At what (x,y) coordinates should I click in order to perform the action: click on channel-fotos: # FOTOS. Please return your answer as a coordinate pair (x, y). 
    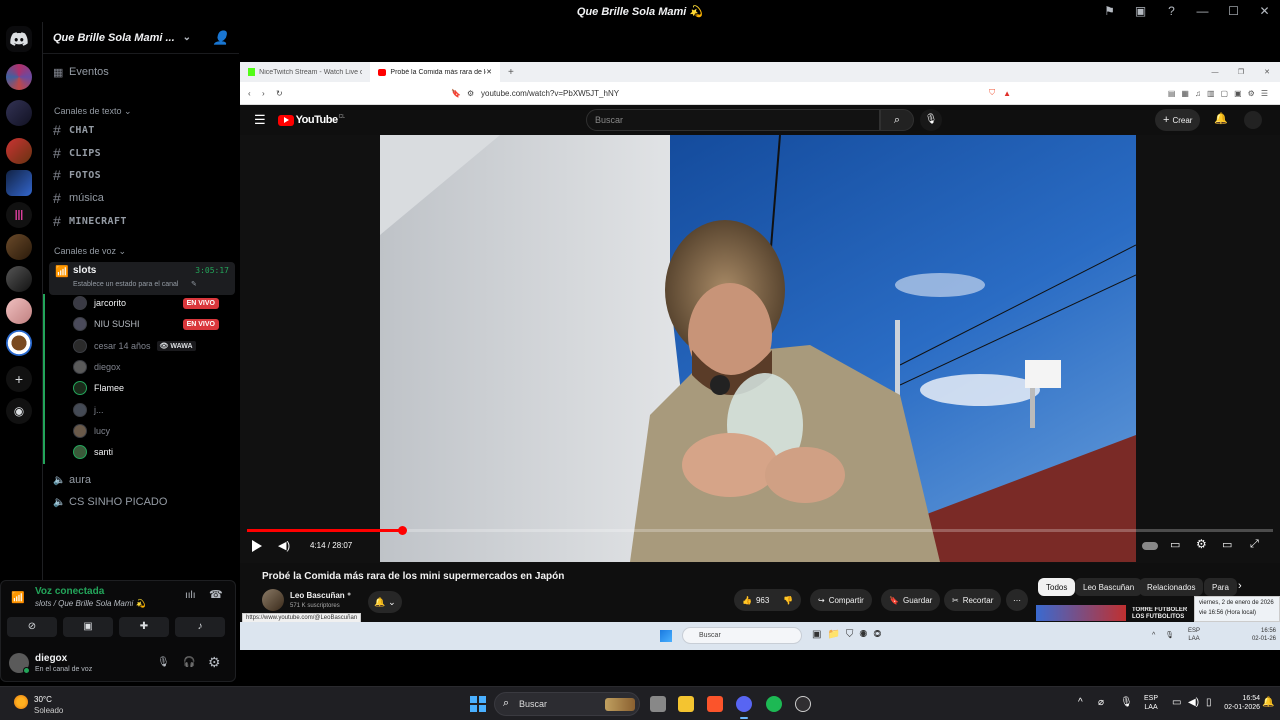
    Looking at the image, I should click on (143, 175).